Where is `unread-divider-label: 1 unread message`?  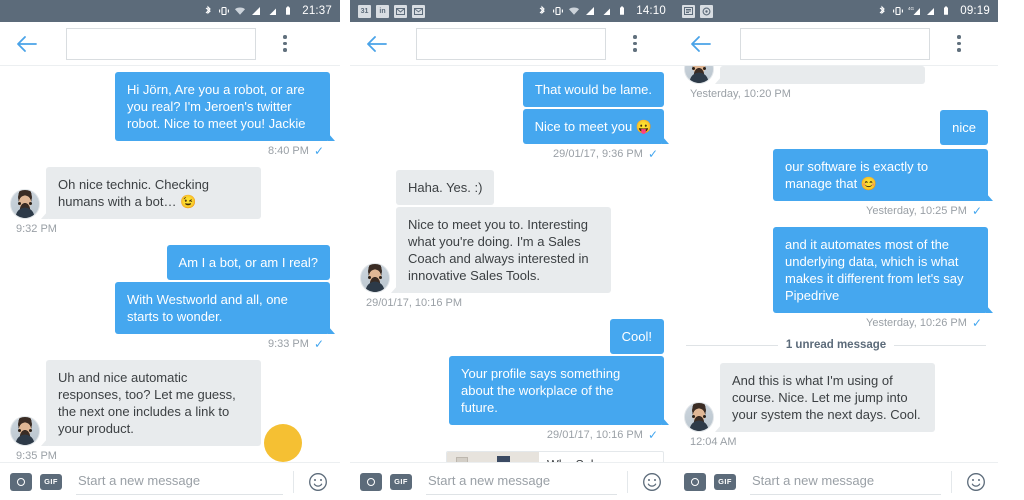 unread-divider-label: 1 unread message is located at coordinates (836, 345).